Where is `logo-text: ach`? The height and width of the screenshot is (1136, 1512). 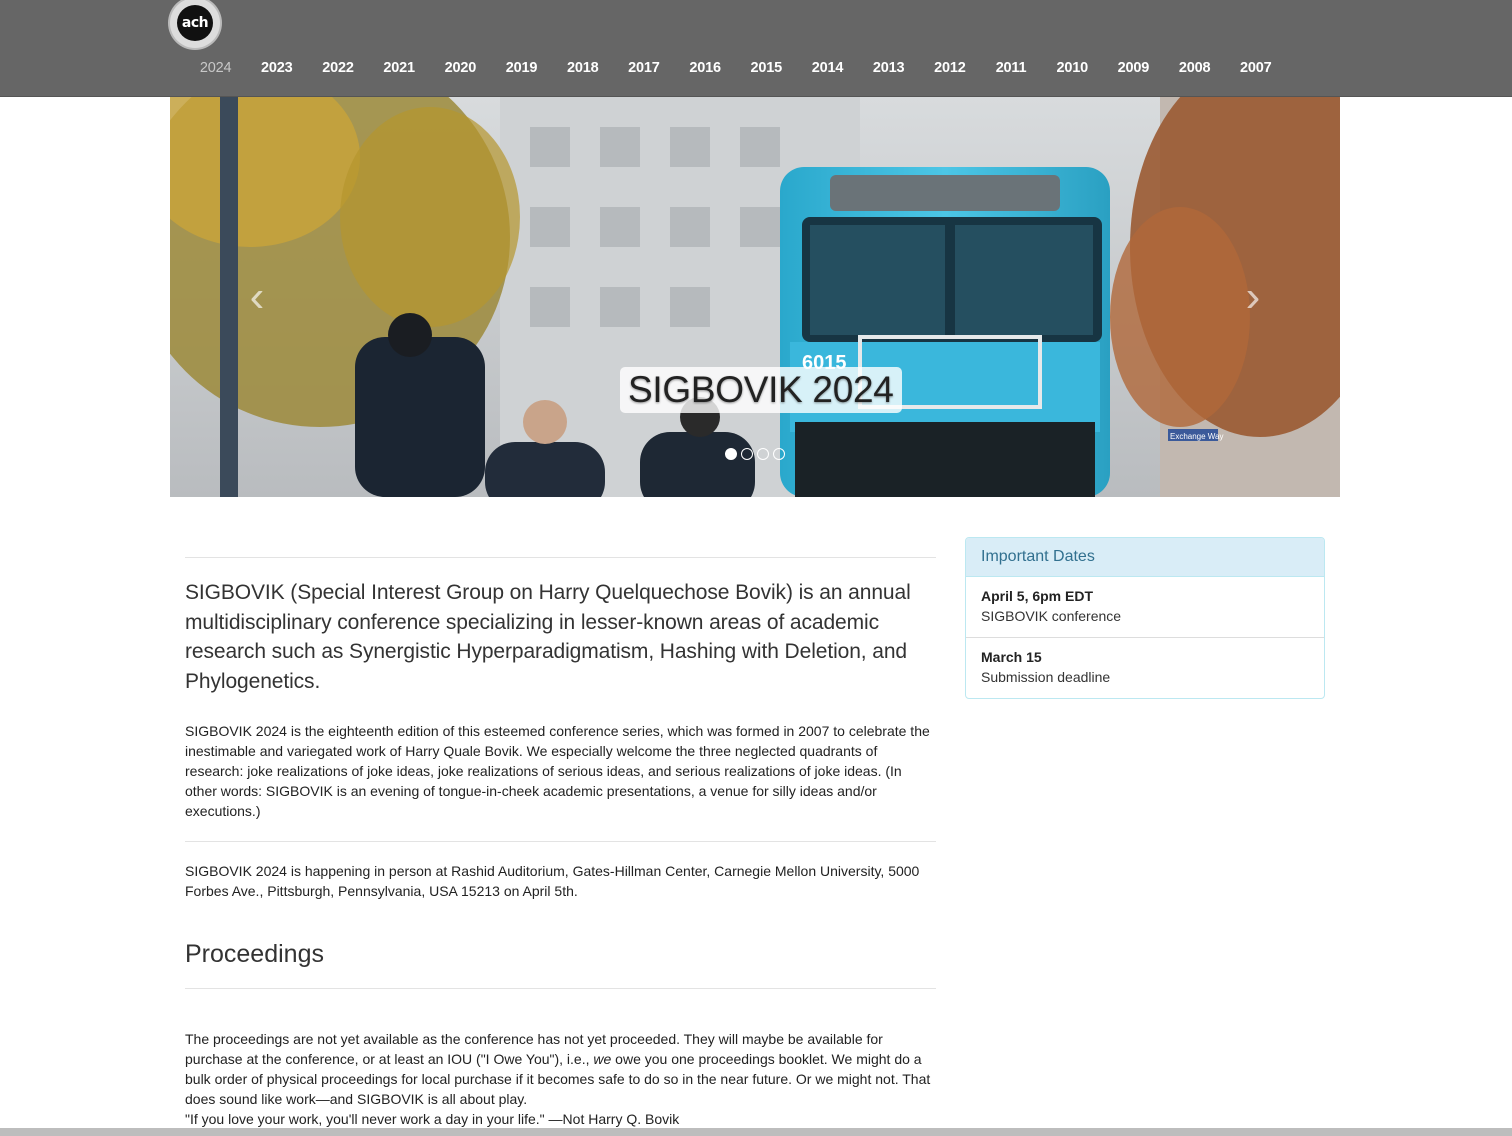 logo-text: ach is located at coordinates (195, 23).